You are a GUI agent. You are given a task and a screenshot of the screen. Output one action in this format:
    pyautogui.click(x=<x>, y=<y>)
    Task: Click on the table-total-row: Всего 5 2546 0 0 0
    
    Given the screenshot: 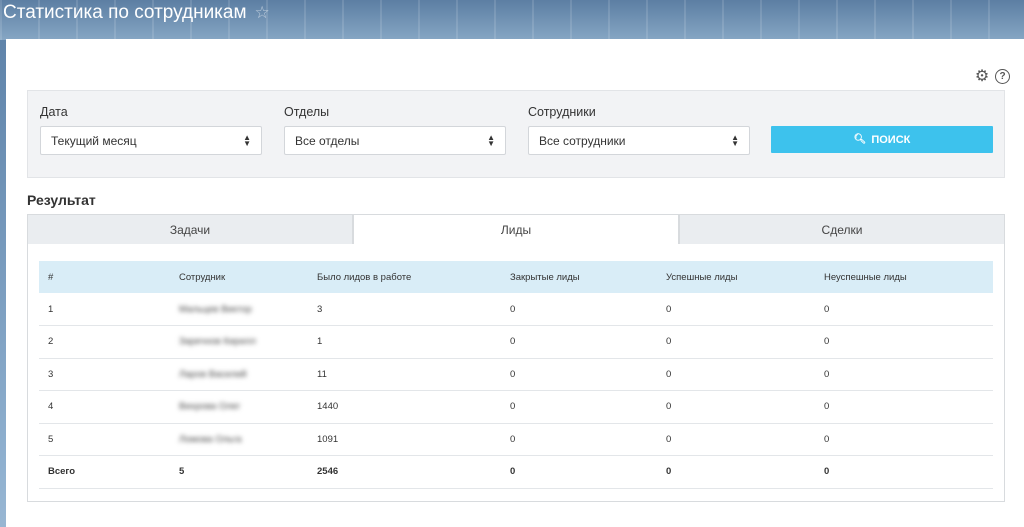 What is the action you would take?
    pyautogui.click(x=516, y=472)
    